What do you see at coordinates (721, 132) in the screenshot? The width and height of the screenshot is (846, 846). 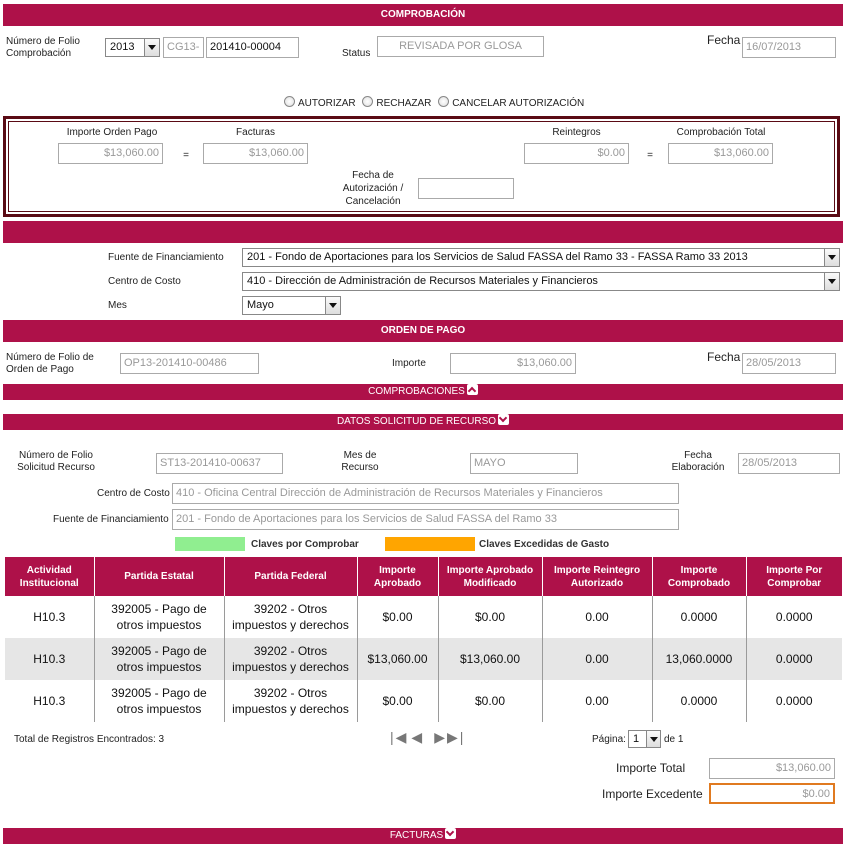 I see `comprobacion-total-label: Comprobación Total` at bounding box center [721, 132].